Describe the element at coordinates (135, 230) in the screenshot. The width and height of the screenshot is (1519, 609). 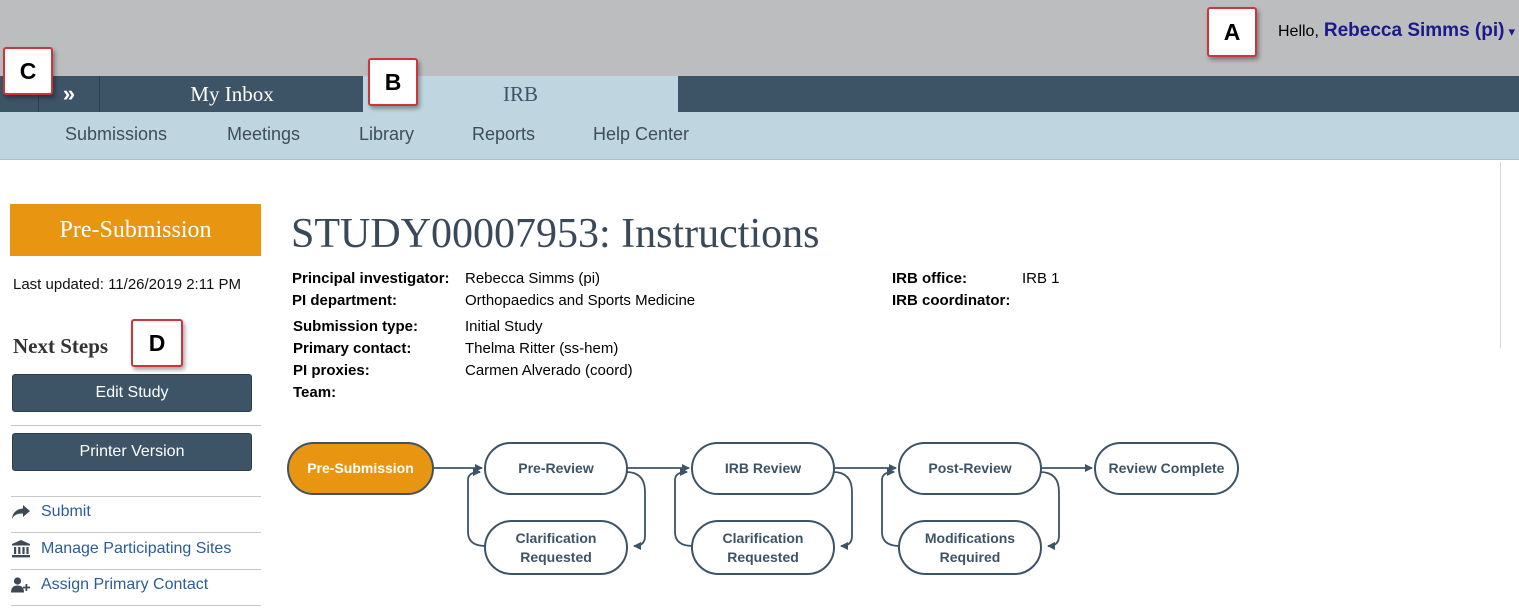
I see `status-badge: Pre-Submission` at that location.